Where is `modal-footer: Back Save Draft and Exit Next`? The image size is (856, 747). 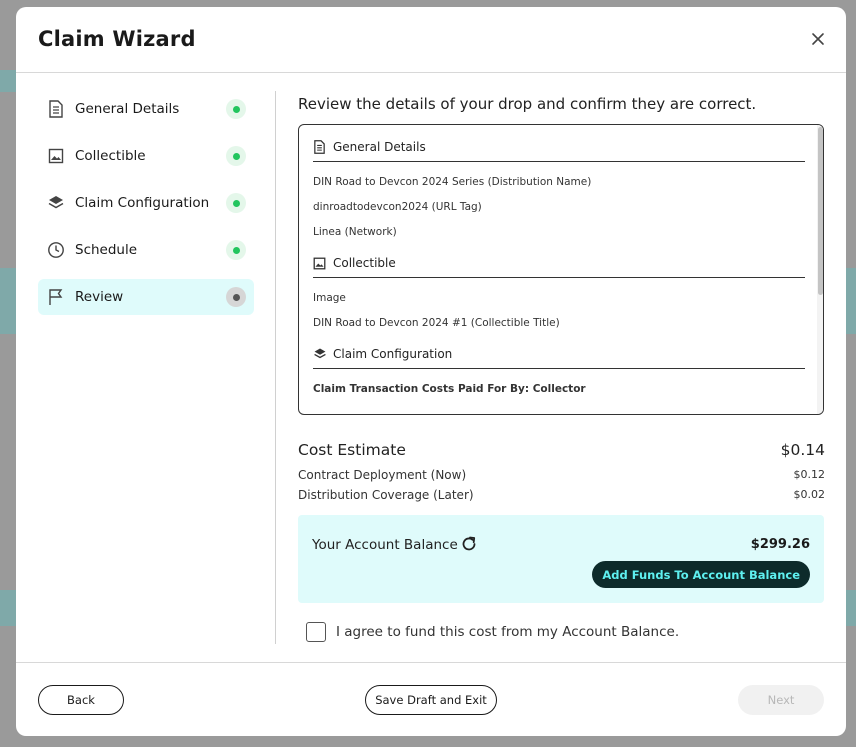 modal-footer: Back Save Draft and Exit Next is located at coordinates (431, 699).